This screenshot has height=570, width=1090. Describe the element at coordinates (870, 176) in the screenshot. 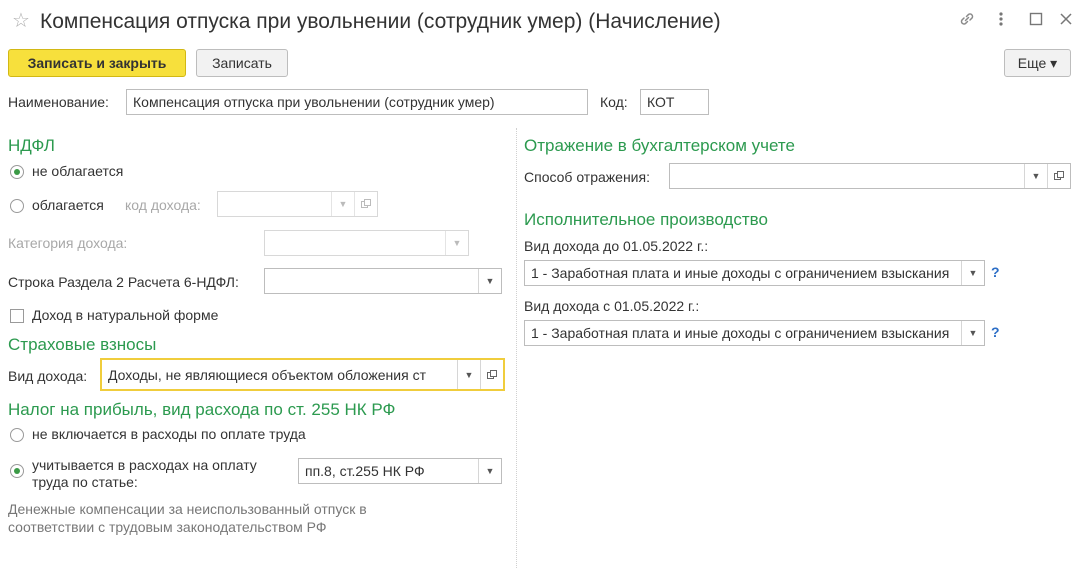

I see `accounting-method-field: ▼` at that location.